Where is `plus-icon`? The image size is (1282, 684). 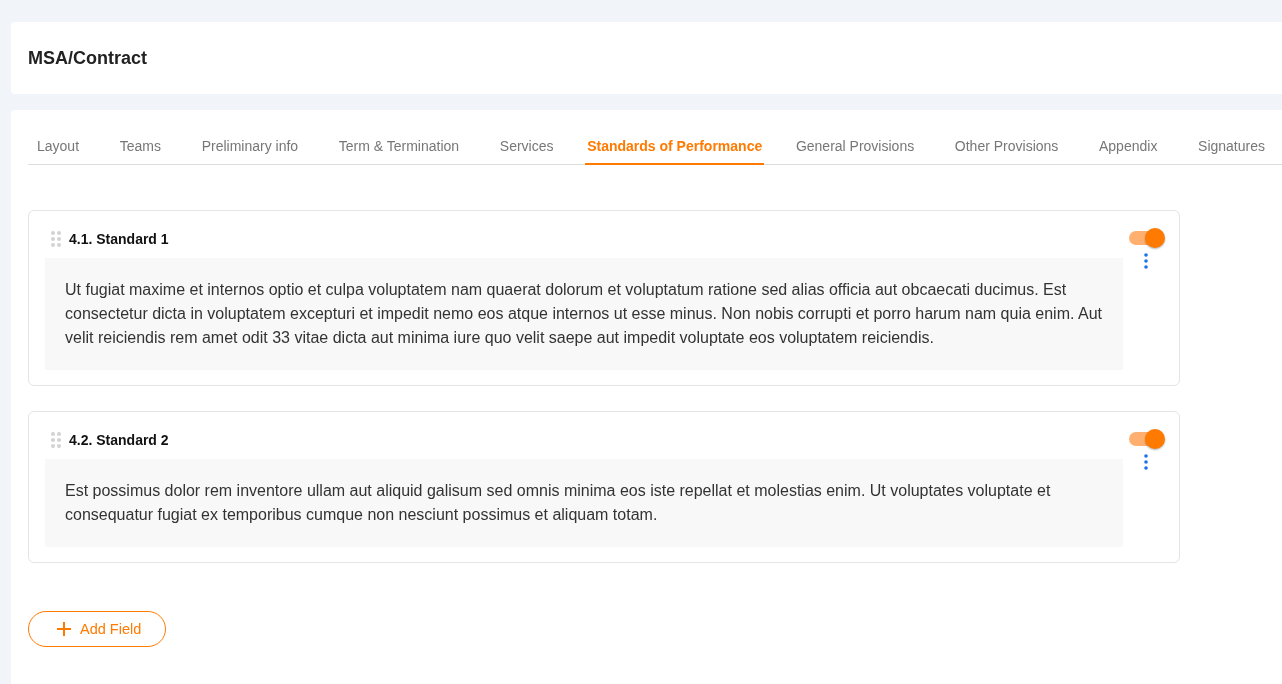
plus-icon is located at coordinates (64, 629).